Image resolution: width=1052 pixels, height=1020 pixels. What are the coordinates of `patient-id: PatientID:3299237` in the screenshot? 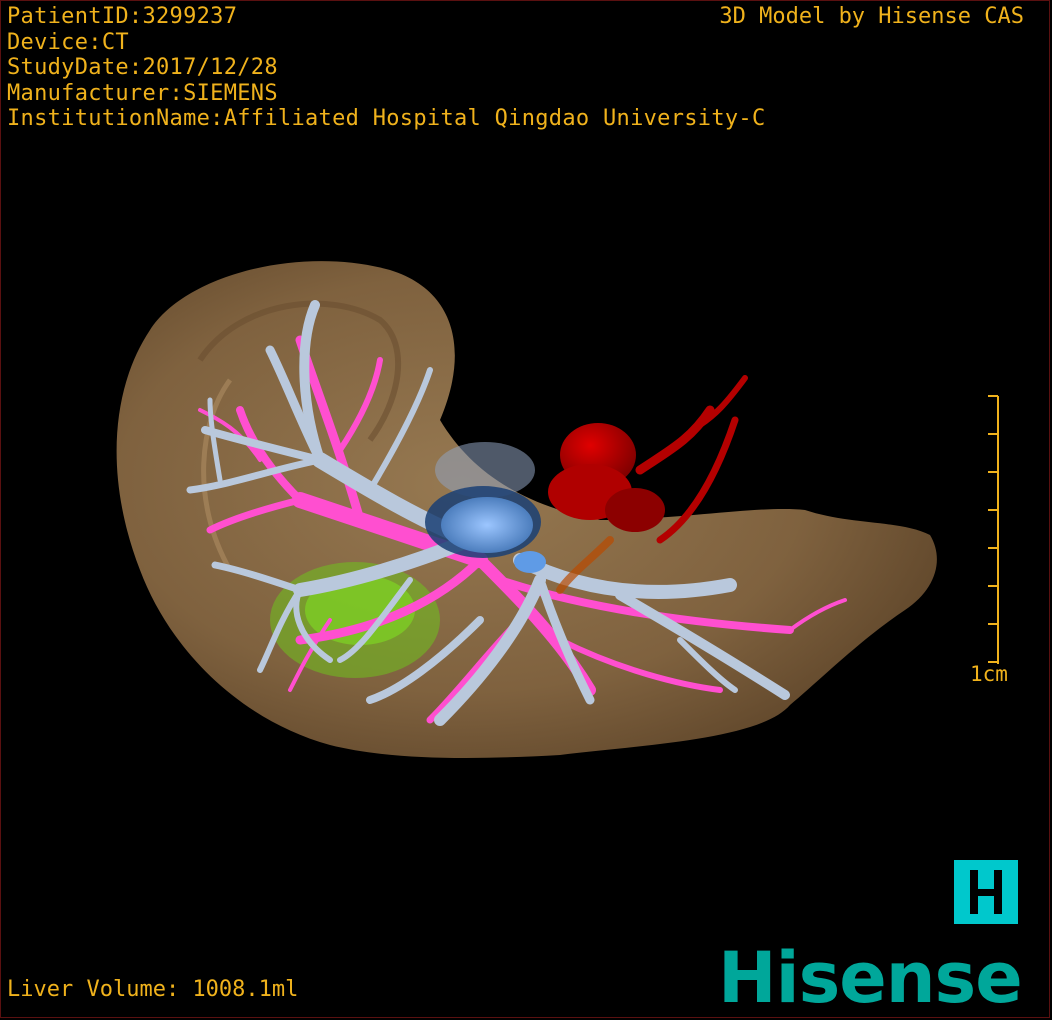 It's located at (122, 16).